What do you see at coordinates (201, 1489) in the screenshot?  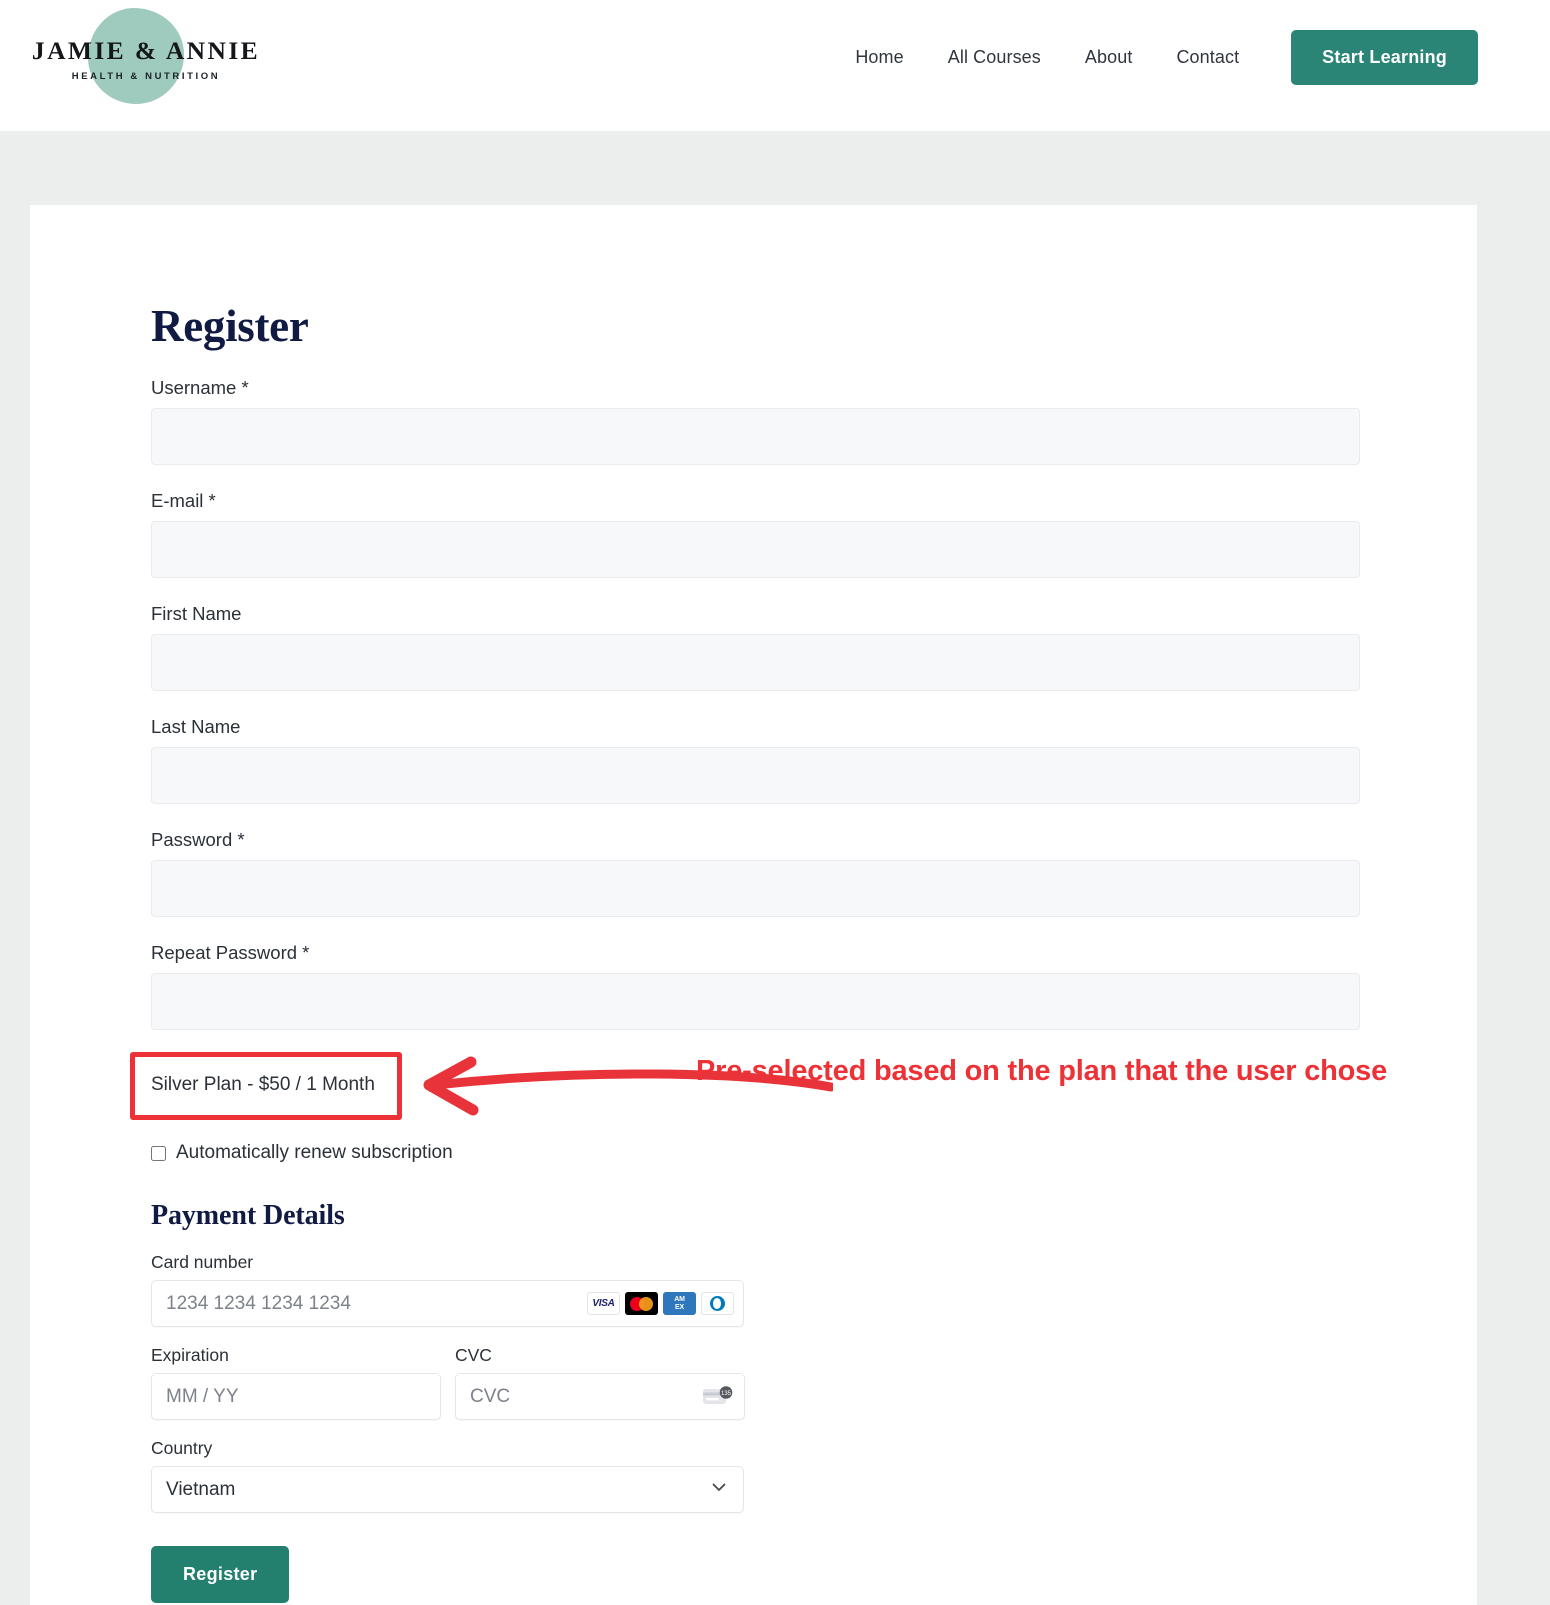 I see `country-selected-value: Vietnam` at bounding box center [201, 1489].